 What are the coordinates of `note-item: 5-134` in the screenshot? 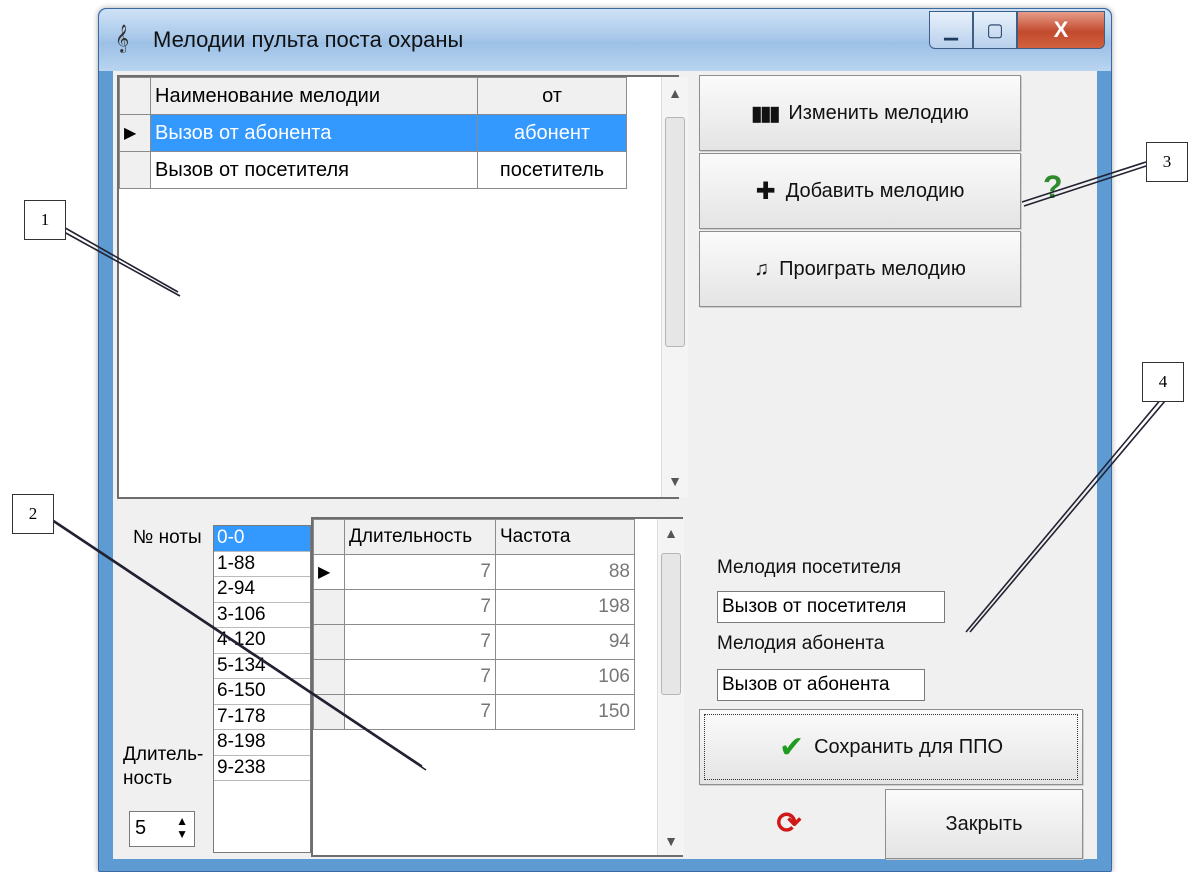 It's located at (262, 666).